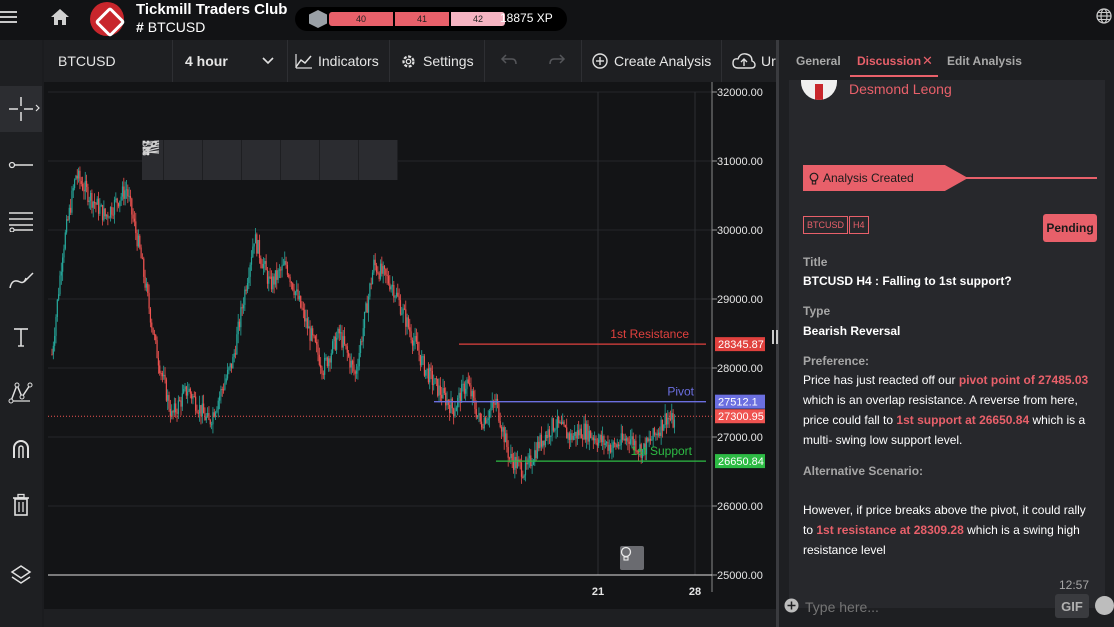  I want to click on redo-icon, so click(557, 60).